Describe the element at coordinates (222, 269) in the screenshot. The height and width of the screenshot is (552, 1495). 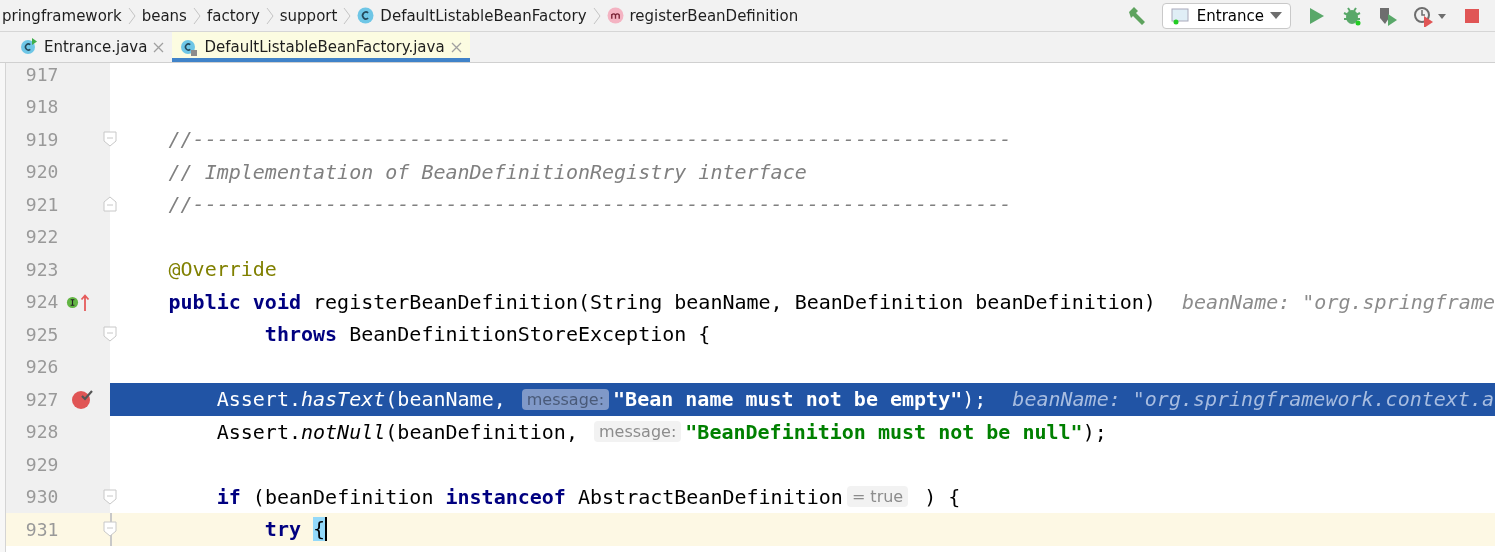
I see `code-text: @Override` at that location.